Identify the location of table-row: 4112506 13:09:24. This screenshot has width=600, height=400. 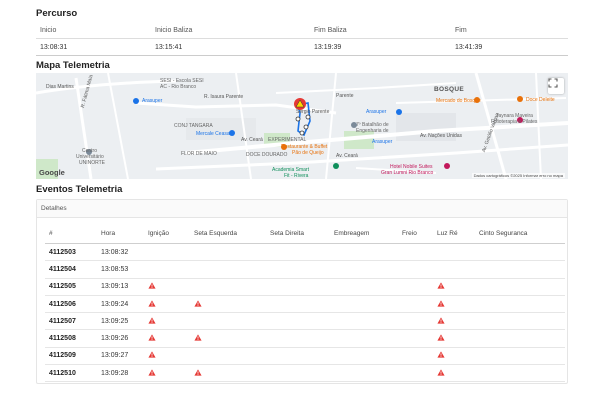
(305, 305).